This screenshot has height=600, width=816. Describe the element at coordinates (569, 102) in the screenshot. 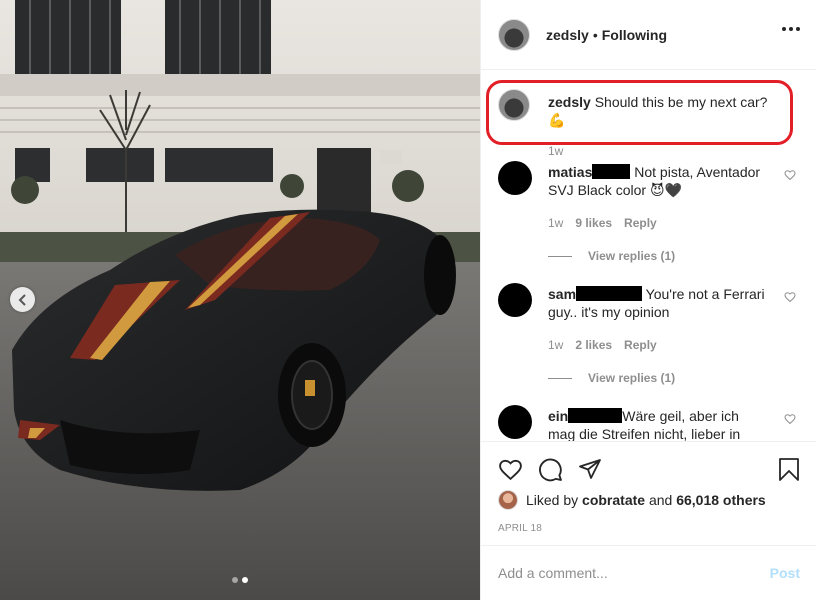

I see `caption-username: zedsly` at that location.